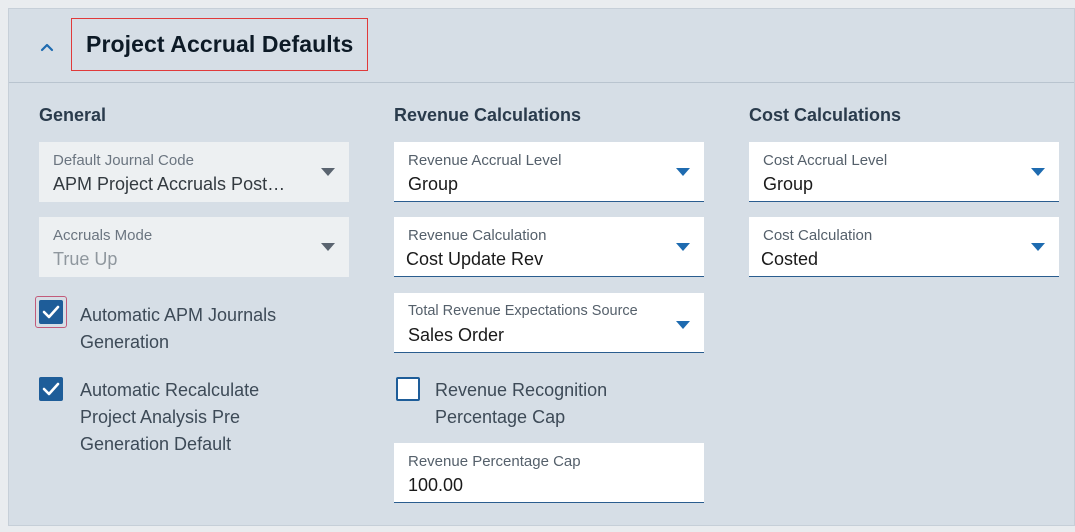  I want to click on chevron-up-icon, so click(47, 47).